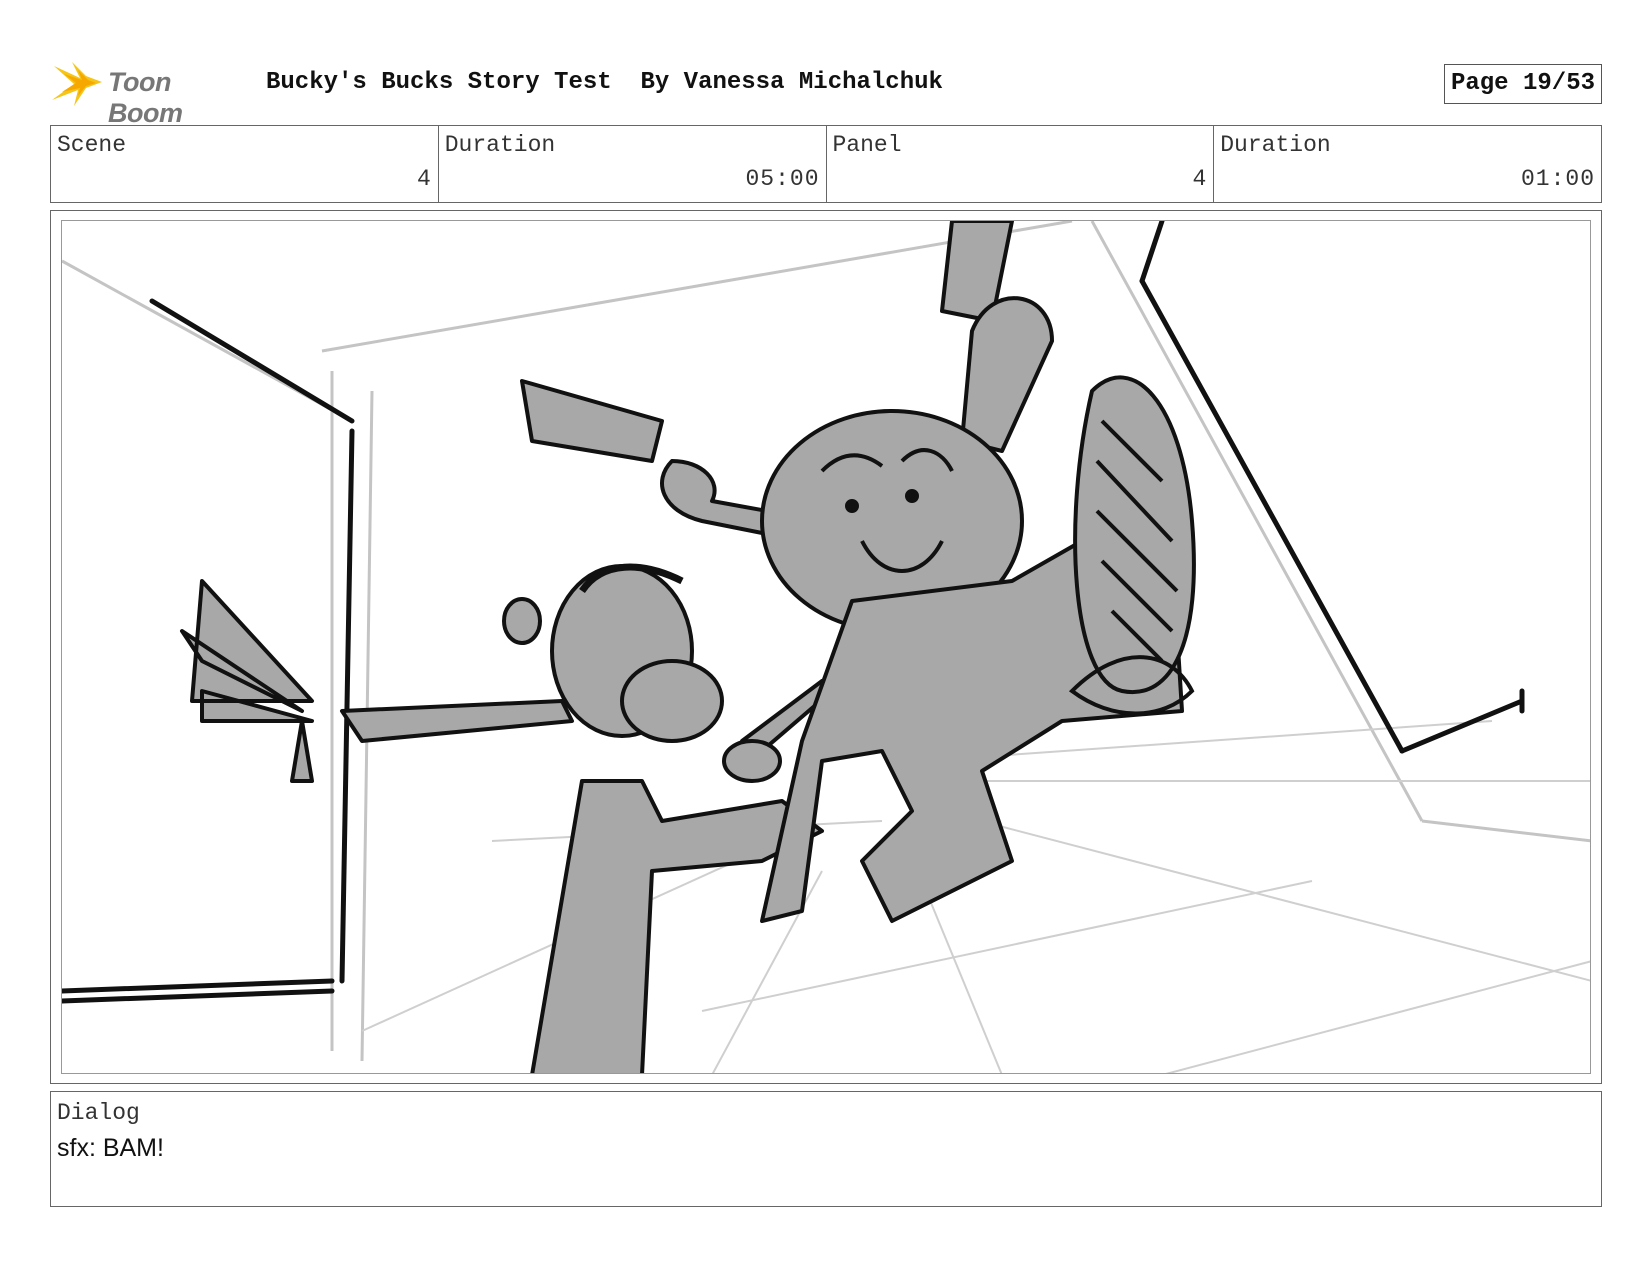 The height and width of the screenshot is (1275, 1650). I want to click on dialog-box: Dialog sfx: BAM!, so click(826, 1149).